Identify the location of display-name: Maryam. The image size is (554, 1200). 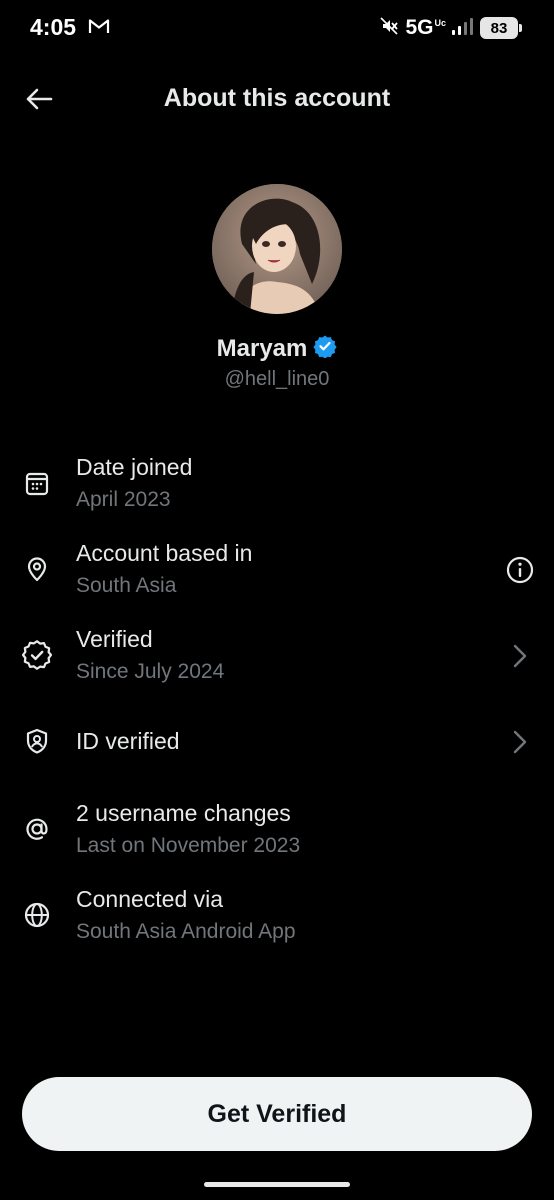
(262, 348).